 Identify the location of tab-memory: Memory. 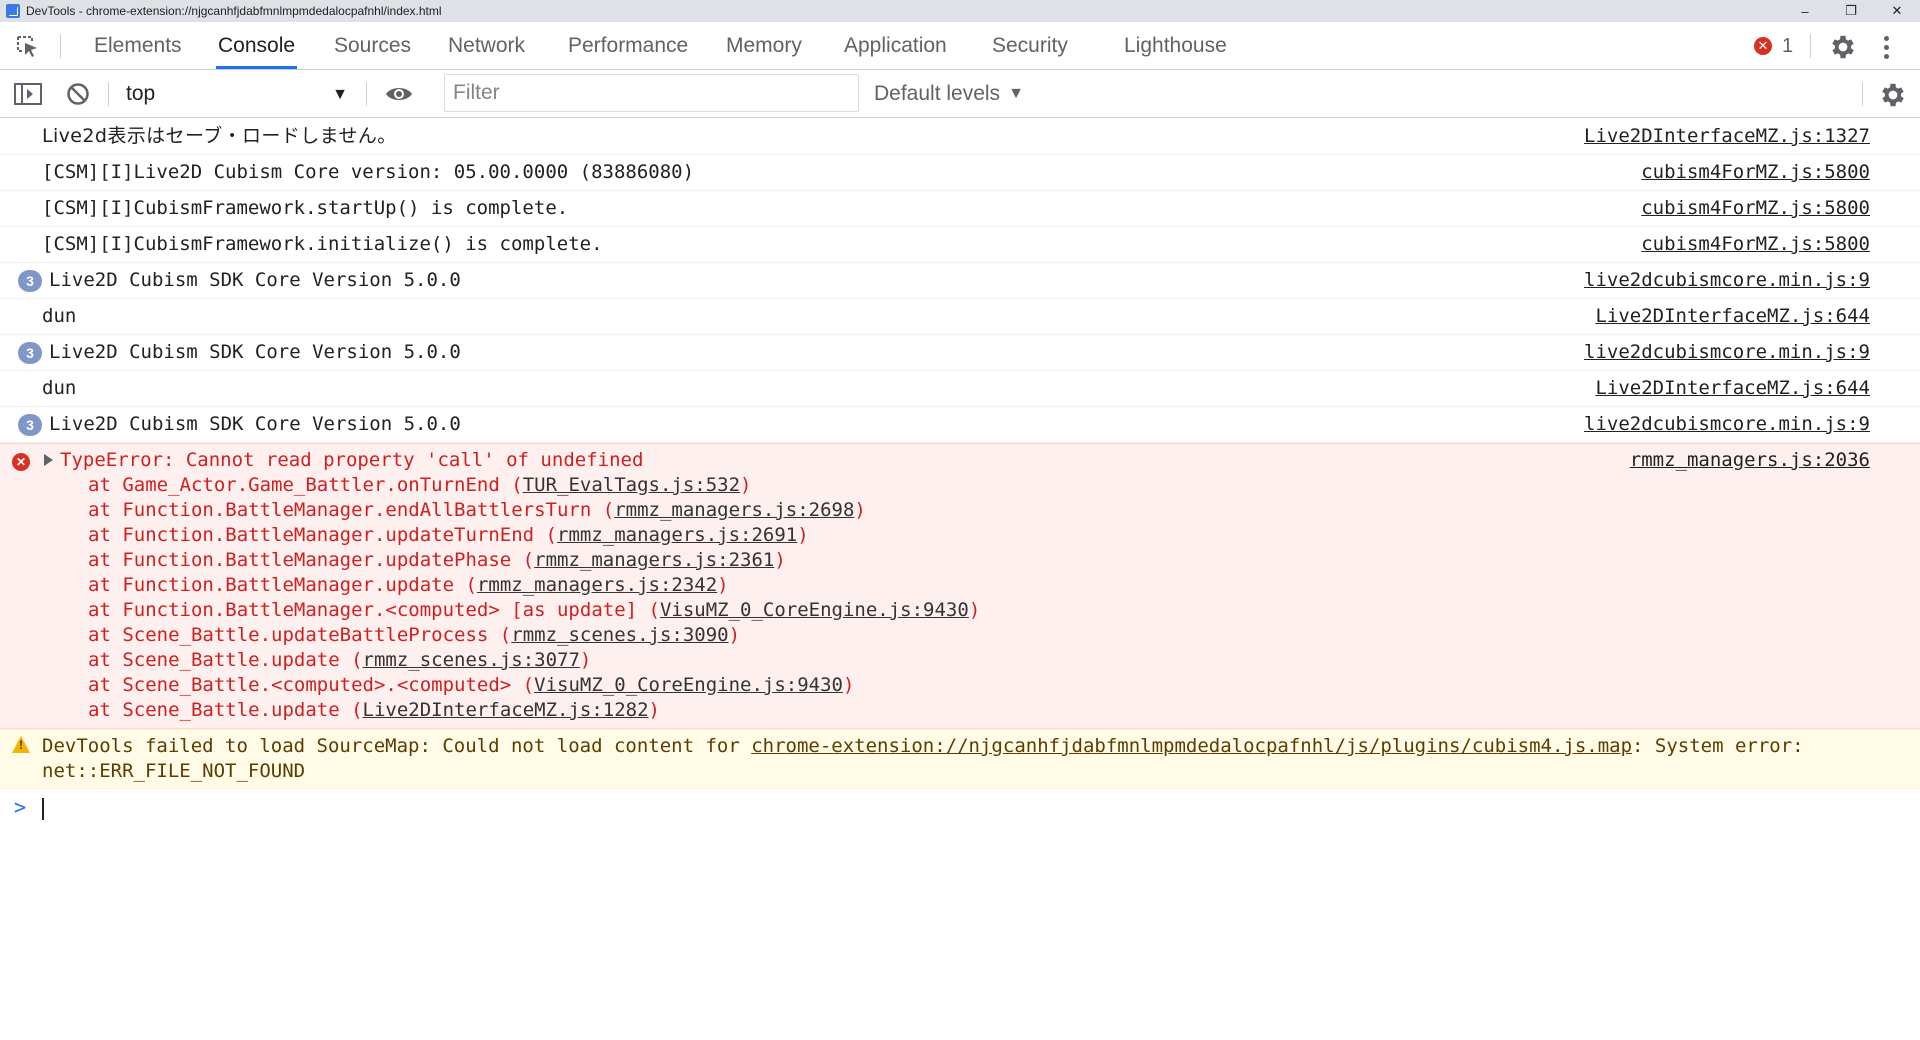
(764, 45).